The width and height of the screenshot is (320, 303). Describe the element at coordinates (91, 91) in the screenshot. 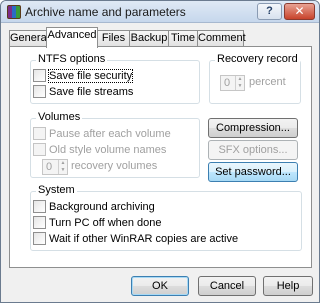

I see `save-file-streams-label: Save file streams` at that location.